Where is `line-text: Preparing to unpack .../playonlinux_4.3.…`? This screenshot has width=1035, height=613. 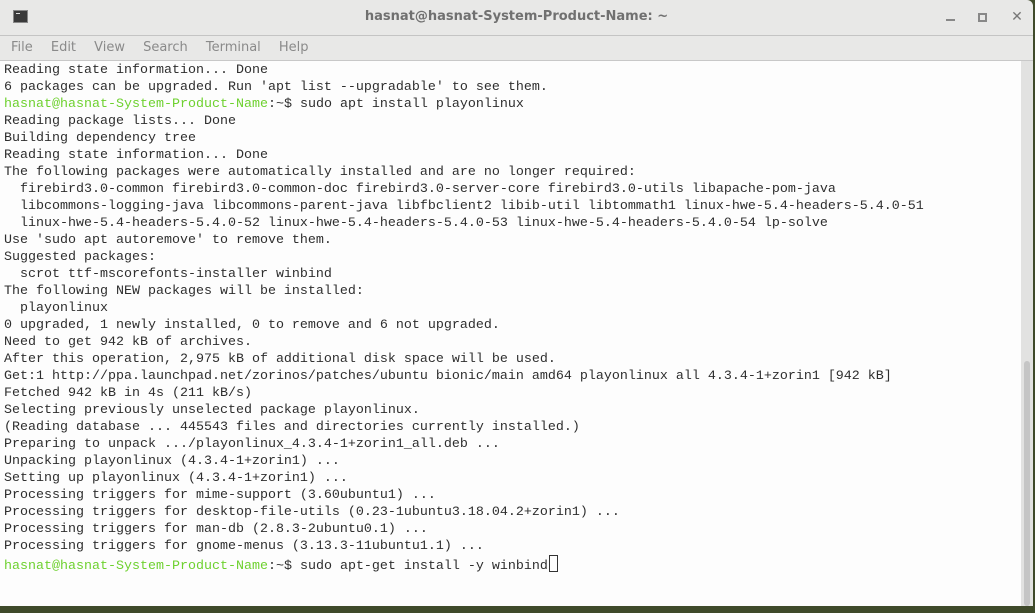
line-text: Preparing to unpack .../playonlinux_4.3.… is located at coordinates (252, 444).